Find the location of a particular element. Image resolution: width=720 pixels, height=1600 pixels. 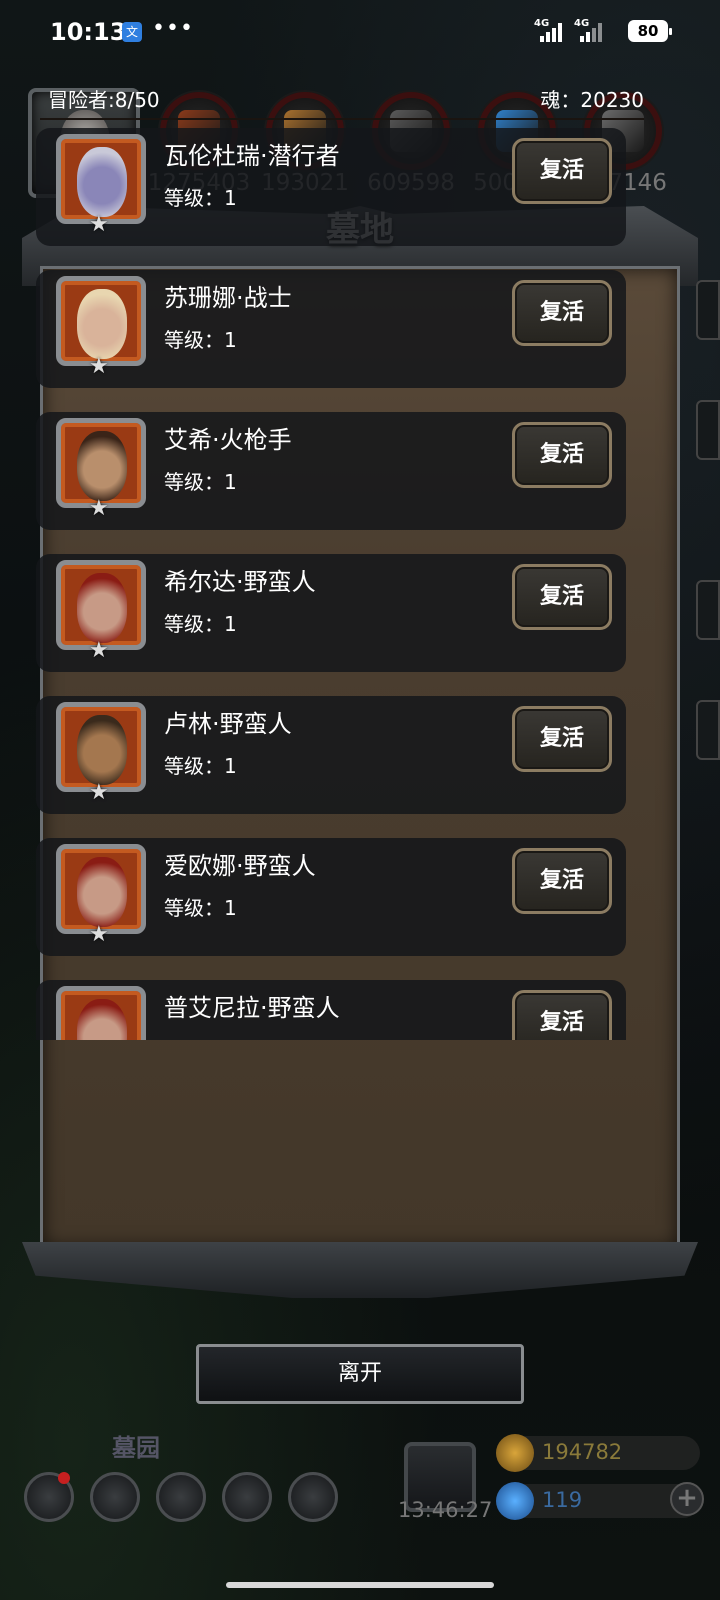

grave-row: ★ 苏珊娜·战士等级：1 复活 is located at coordinates (331, 329).